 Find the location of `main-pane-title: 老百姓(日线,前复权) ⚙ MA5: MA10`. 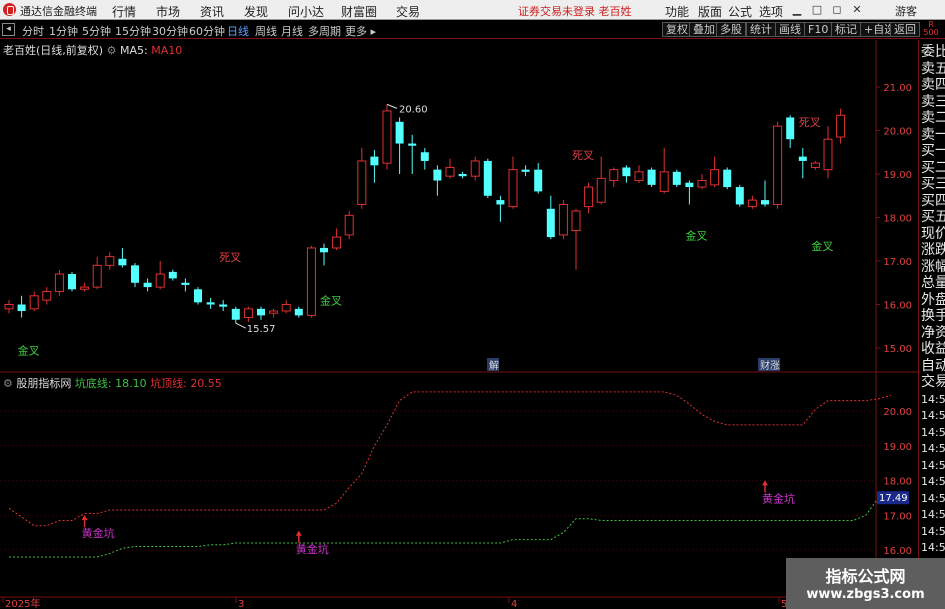

main-pane-title: 老百姓(日线,前复权) ⚙ MA5: MA10 is located at coordinates (92, 50).